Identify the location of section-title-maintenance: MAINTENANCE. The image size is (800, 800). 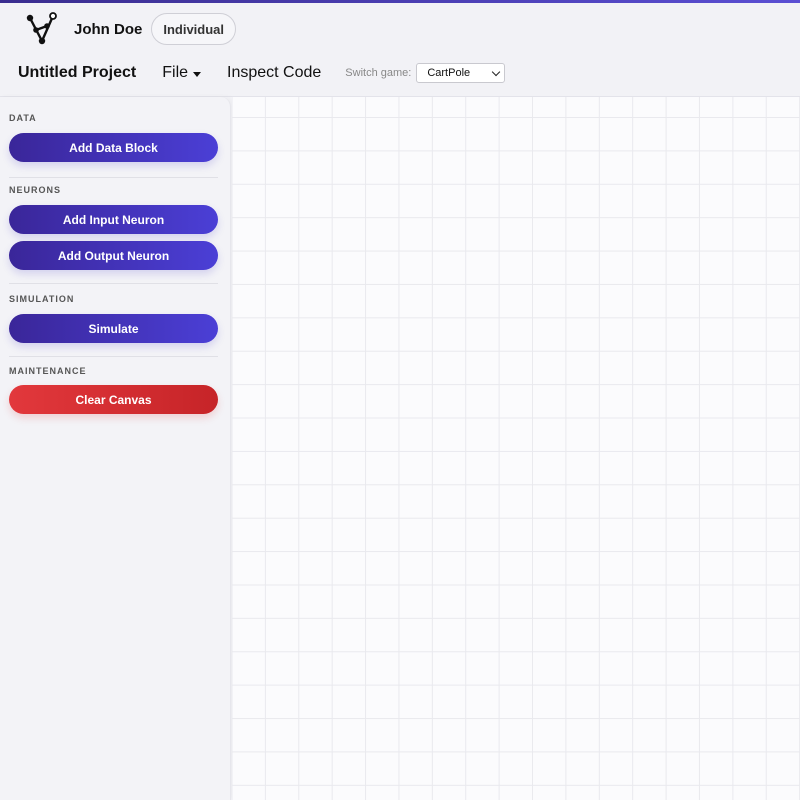
(48, 371).